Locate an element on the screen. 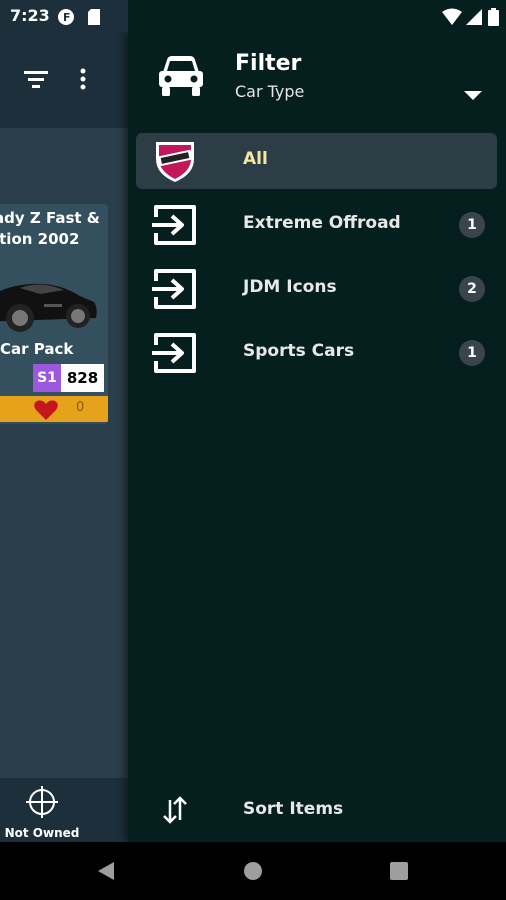 The image size is (506, 900). filter-item-extreme-offroad: Extreme Offroad 1 is located at coordinates (316, 225).